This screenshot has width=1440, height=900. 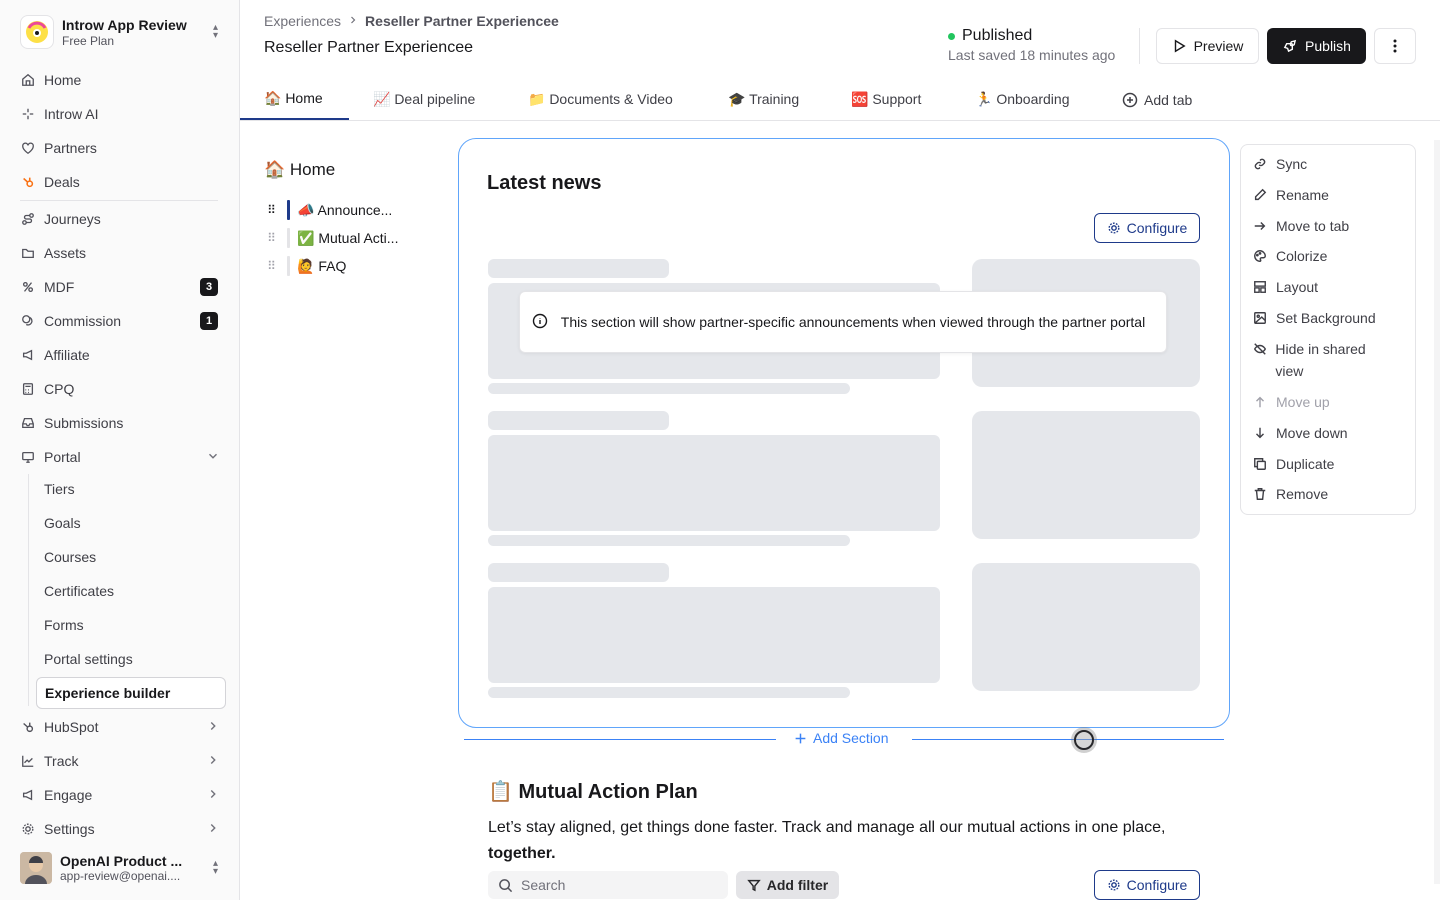 I want to click on add-filter-button: Add filter, so click(x=787, y=885).